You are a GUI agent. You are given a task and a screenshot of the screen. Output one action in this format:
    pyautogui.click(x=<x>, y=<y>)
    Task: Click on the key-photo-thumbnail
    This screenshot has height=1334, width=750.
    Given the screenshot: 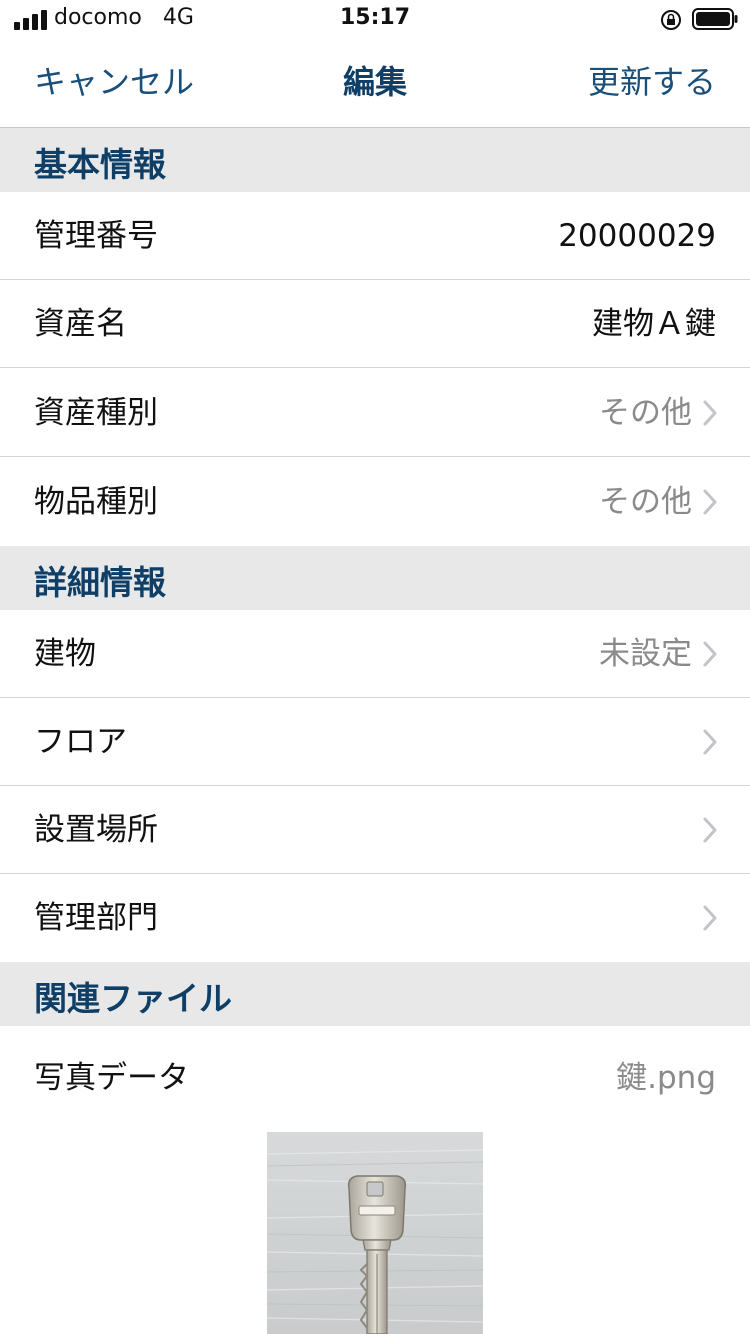 What is the action you would take?
    pyautogui.click(x=375, y=1233)
    